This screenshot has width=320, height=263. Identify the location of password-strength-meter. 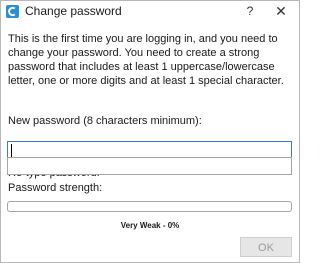
(149, 206).